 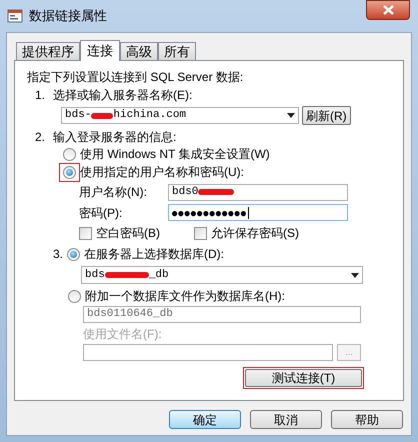 I want to click on username-field: bds0, so click(x=258, y=192).